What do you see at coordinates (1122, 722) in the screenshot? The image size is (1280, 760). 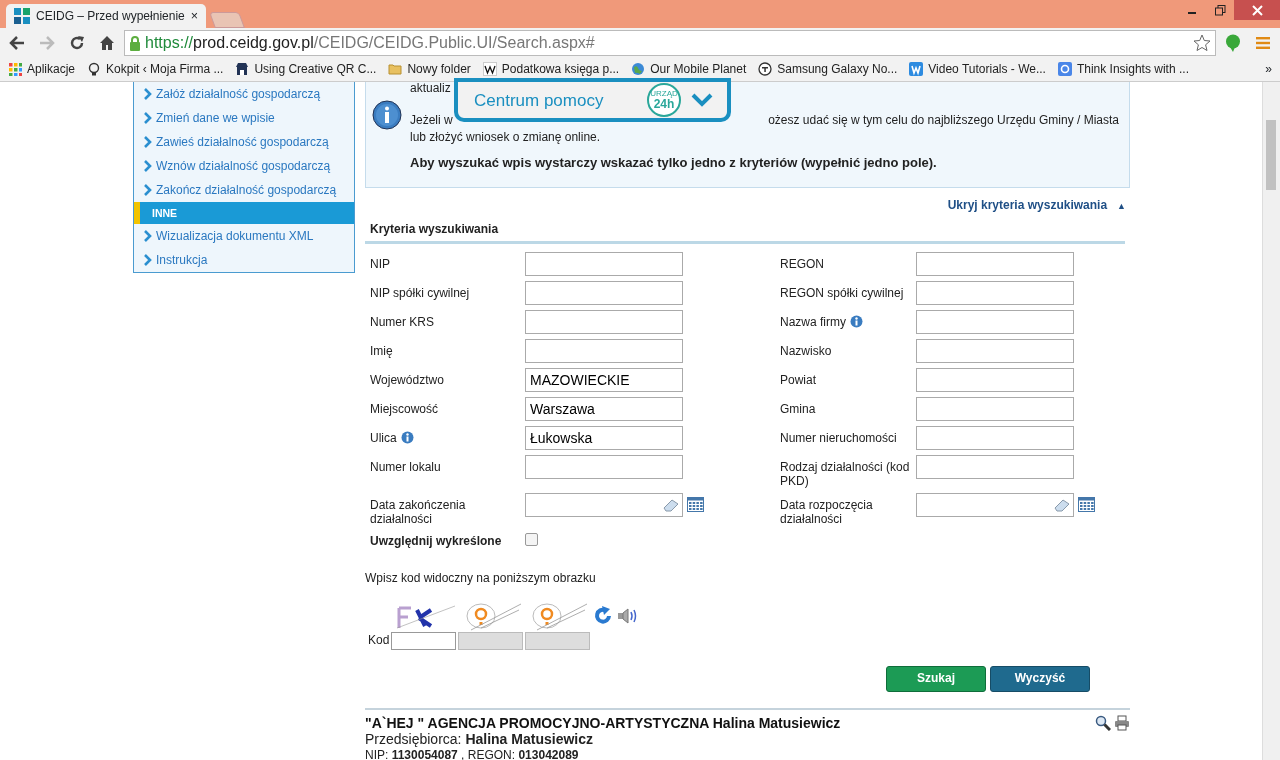 I see `printer-icon` at bounding box center [1122, 722].